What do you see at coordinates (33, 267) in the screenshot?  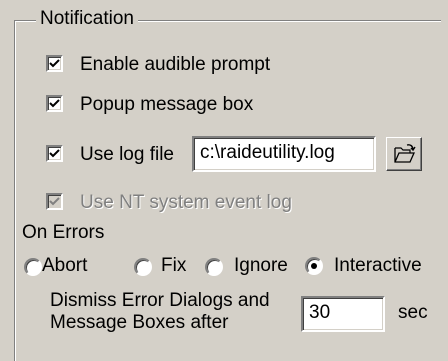 I see `abort-radio` at bounding box center [33, 267].